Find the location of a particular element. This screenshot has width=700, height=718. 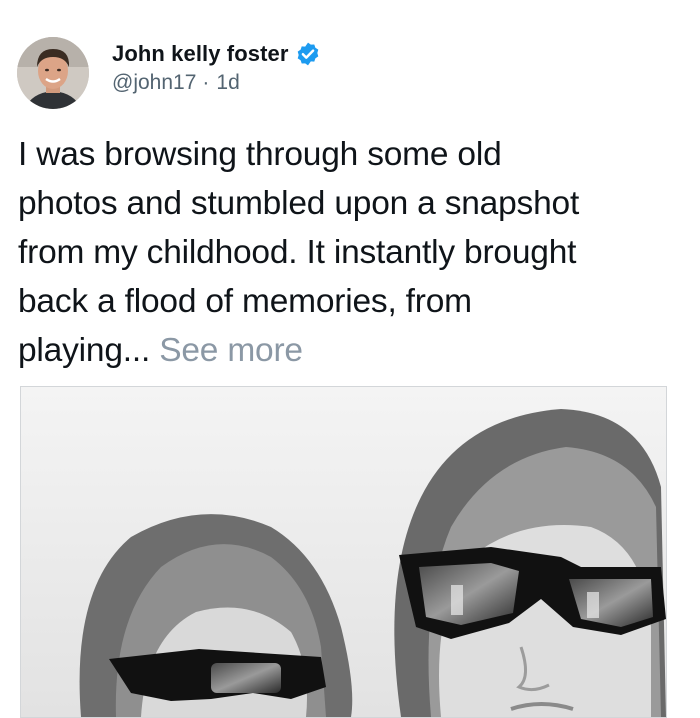

verified-badge-icon is located at coordinates (308, 54).